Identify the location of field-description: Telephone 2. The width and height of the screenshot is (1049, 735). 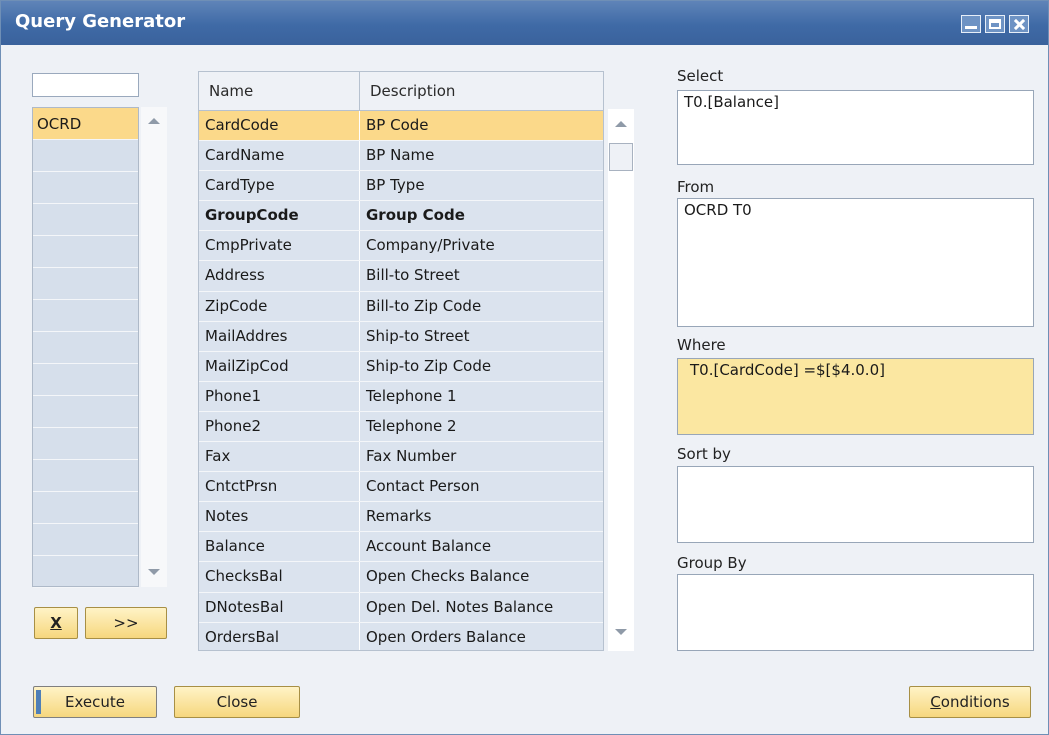
(411, 425).